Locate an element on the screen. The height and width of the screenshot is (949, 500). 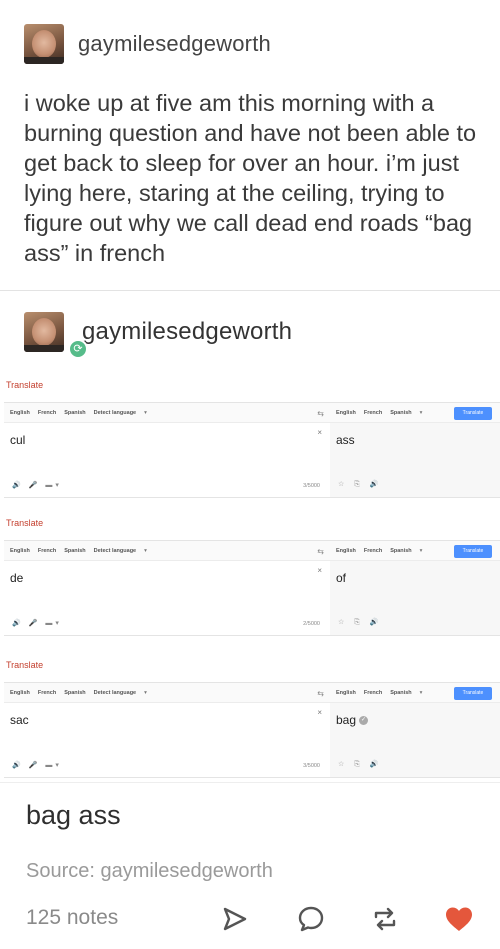
post-header: gaymilesedgeworth is located at coordinates (147, 44).